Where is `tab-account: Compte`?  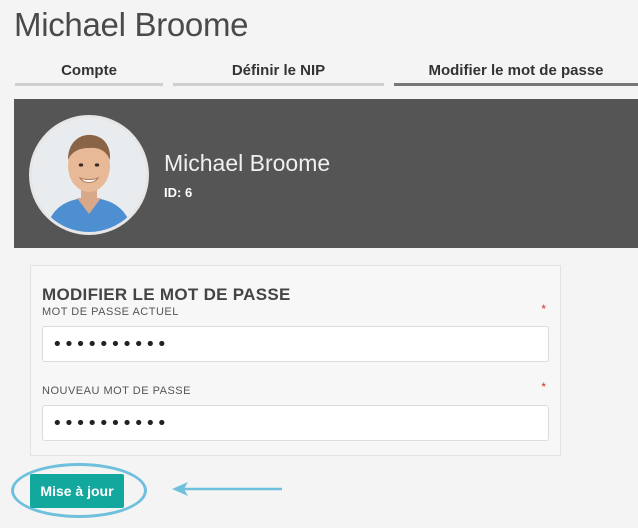
tab-account: Compte is located at coordinates (89, 73).